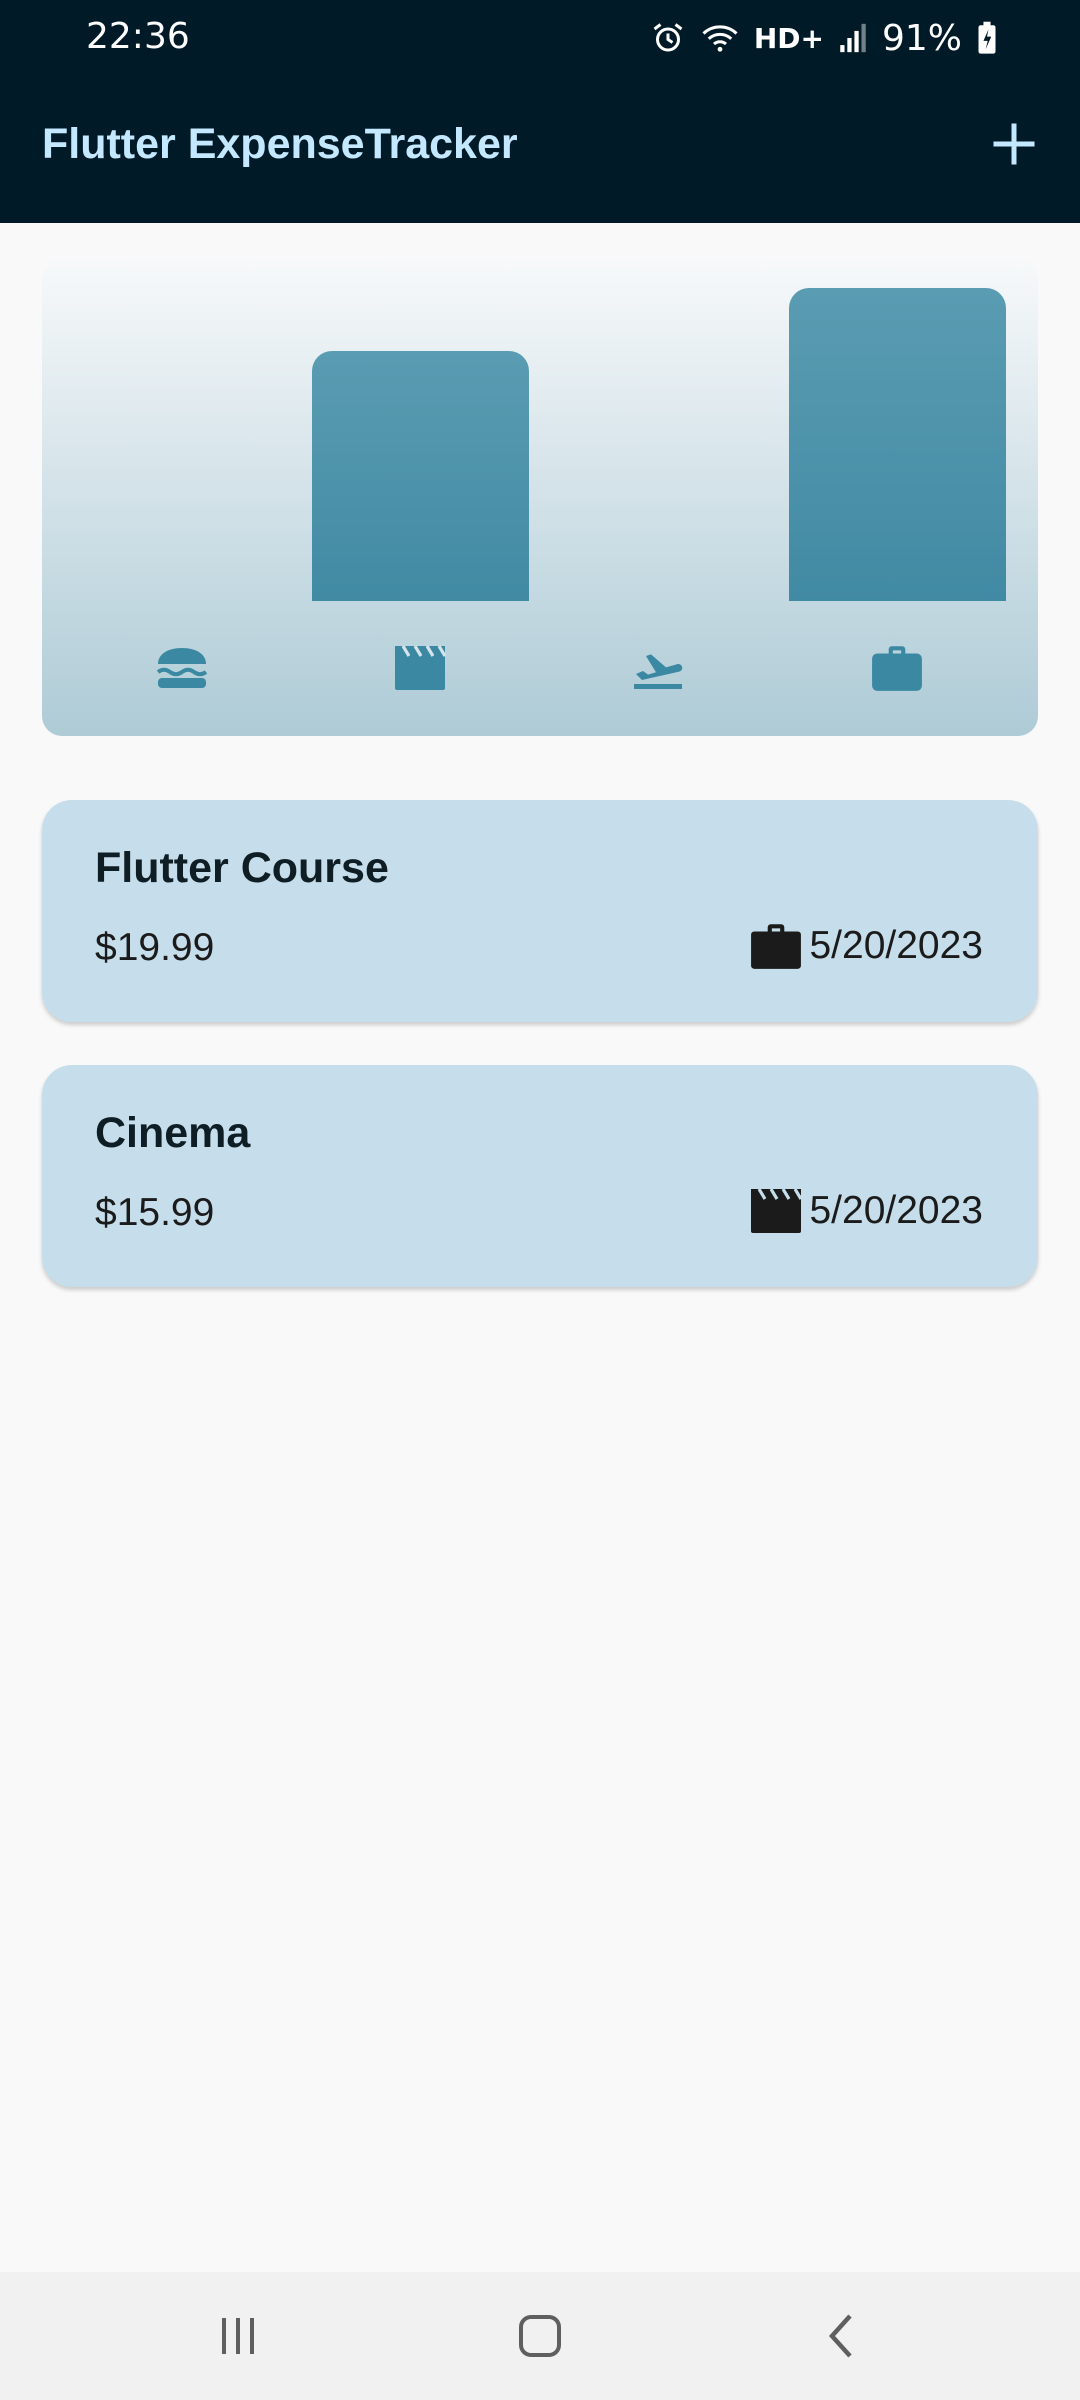 The height and width of the screenshot is (2400, 1080). Describe the element at coordinates (138, 36) in the screenshot. I see `status-time: 22:36` at that location.